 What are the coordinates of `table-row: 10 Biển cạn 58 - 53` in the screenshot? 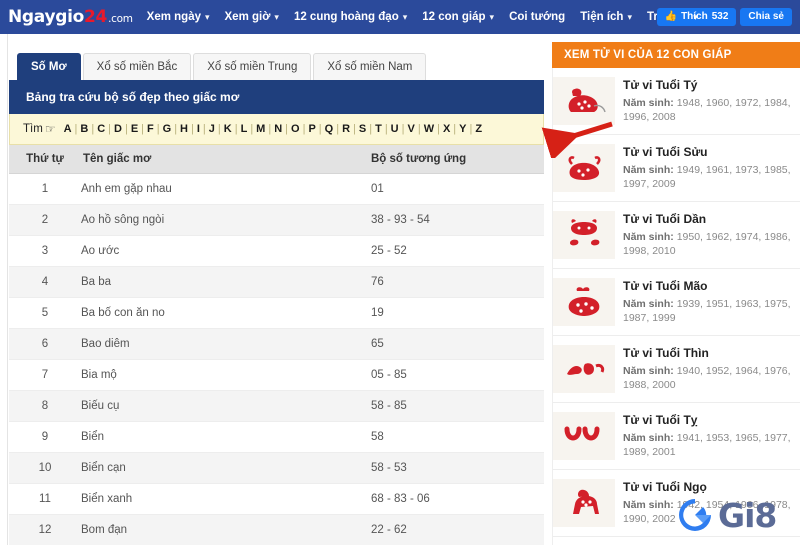 It's located at (276, 468).